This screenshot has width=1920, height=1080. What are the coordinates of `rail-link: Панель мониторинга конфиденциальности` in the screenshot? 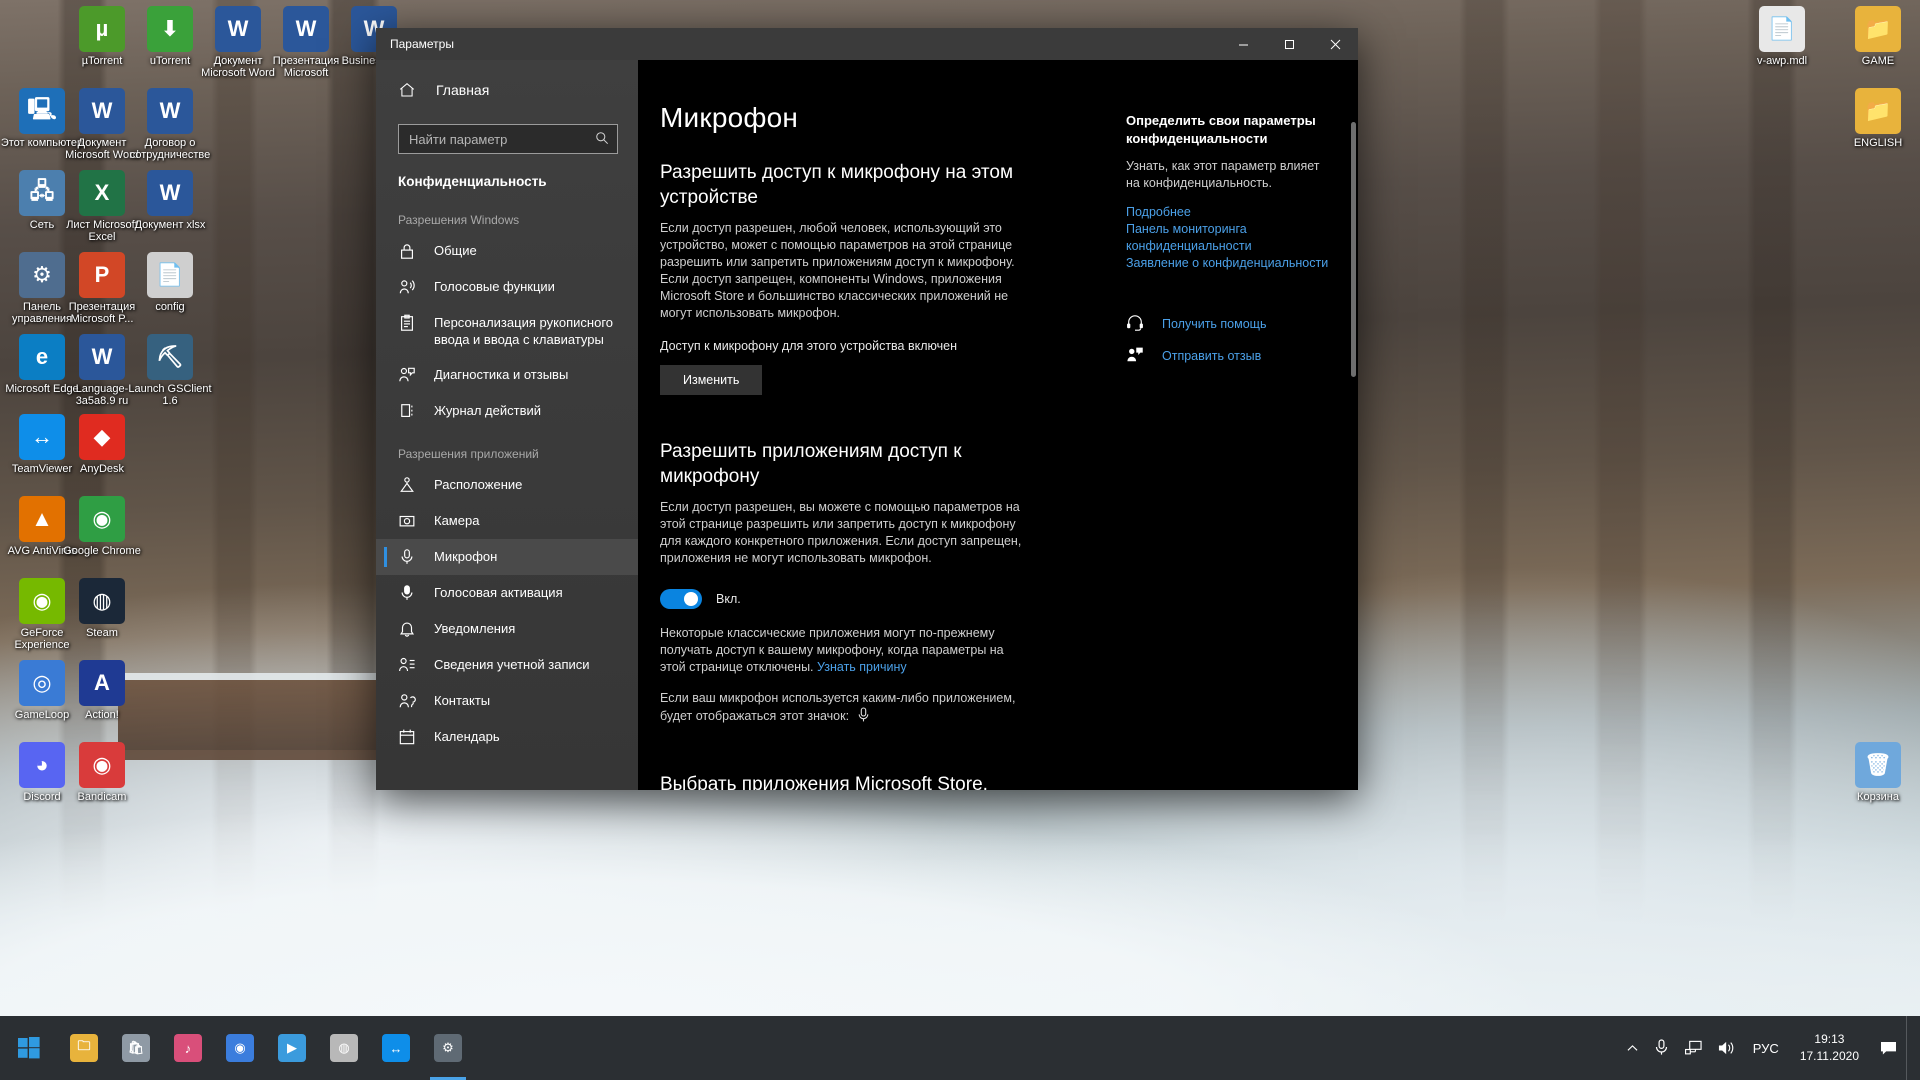 It's located at (1230, 238).